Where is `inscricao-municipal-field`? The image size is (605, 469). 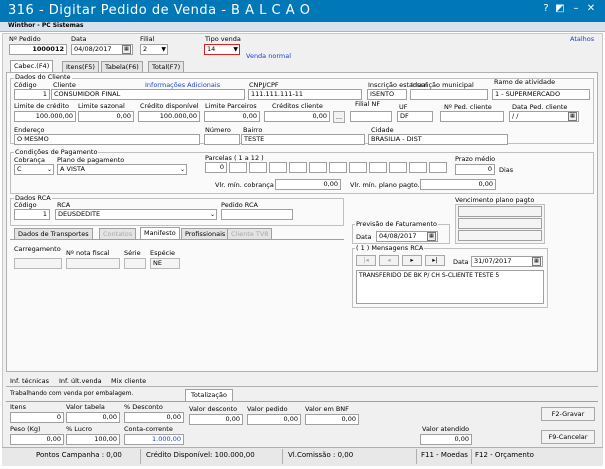 inscricao-municipal-field is located at coordinates (449, 94).